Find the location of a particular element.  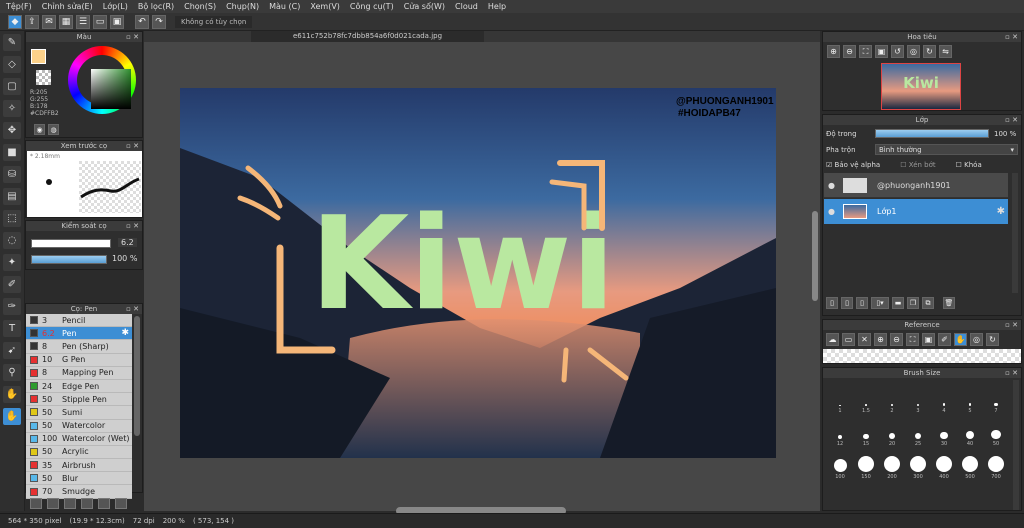

brush-item: 6.2 Pen ✱ is located at coordinates (79, 334).